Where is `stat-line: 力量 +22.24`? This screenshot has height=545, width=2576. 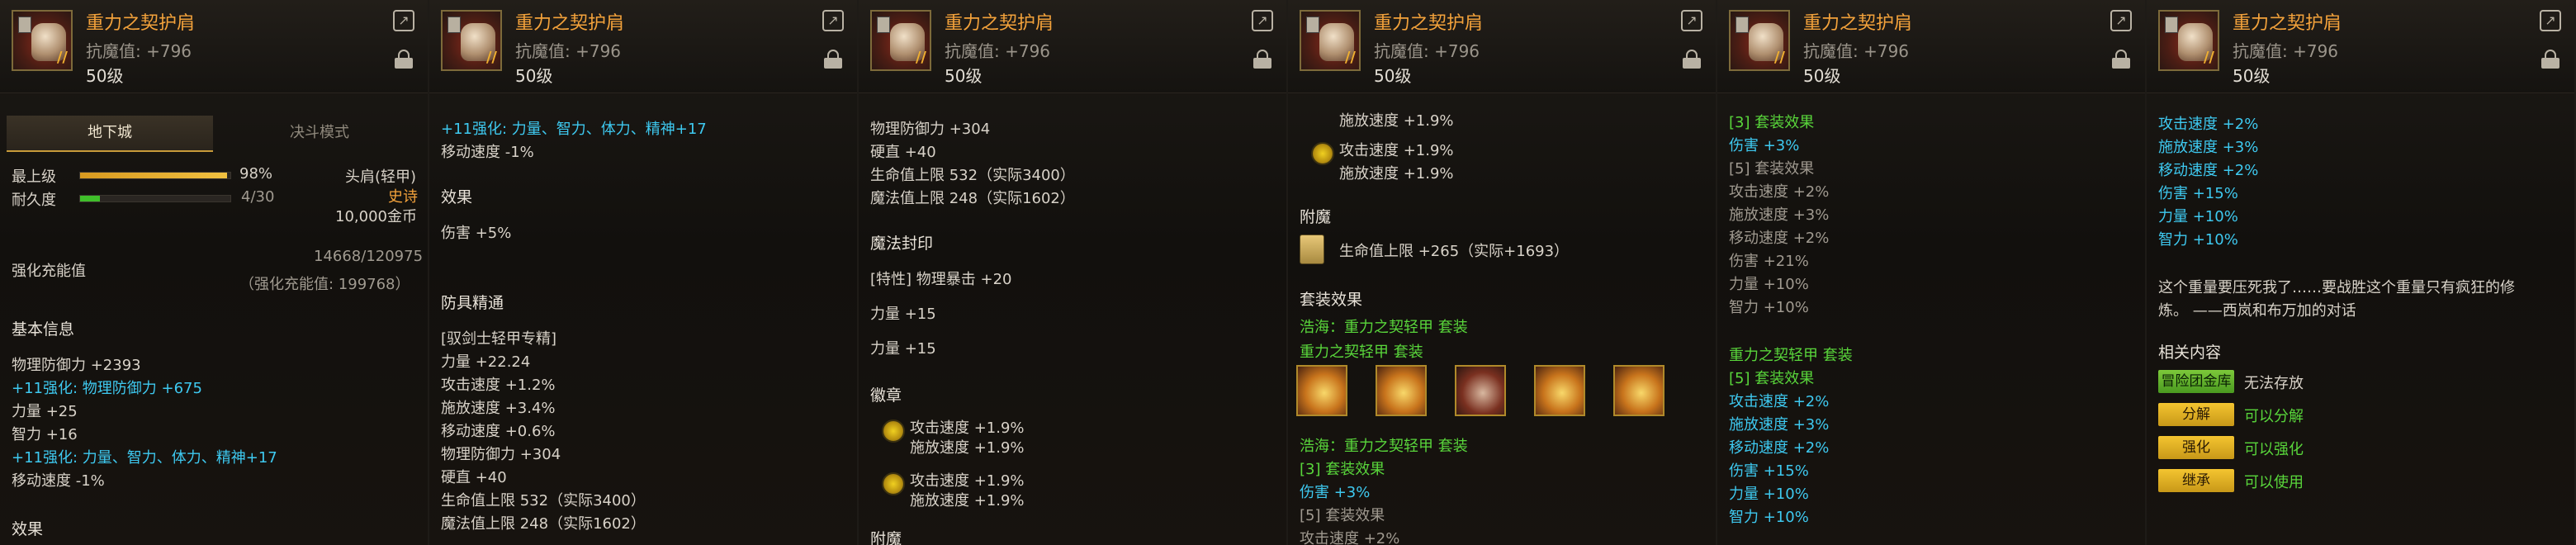
stat-line: 力量 +22.24 is located at coordinates (486, 362).